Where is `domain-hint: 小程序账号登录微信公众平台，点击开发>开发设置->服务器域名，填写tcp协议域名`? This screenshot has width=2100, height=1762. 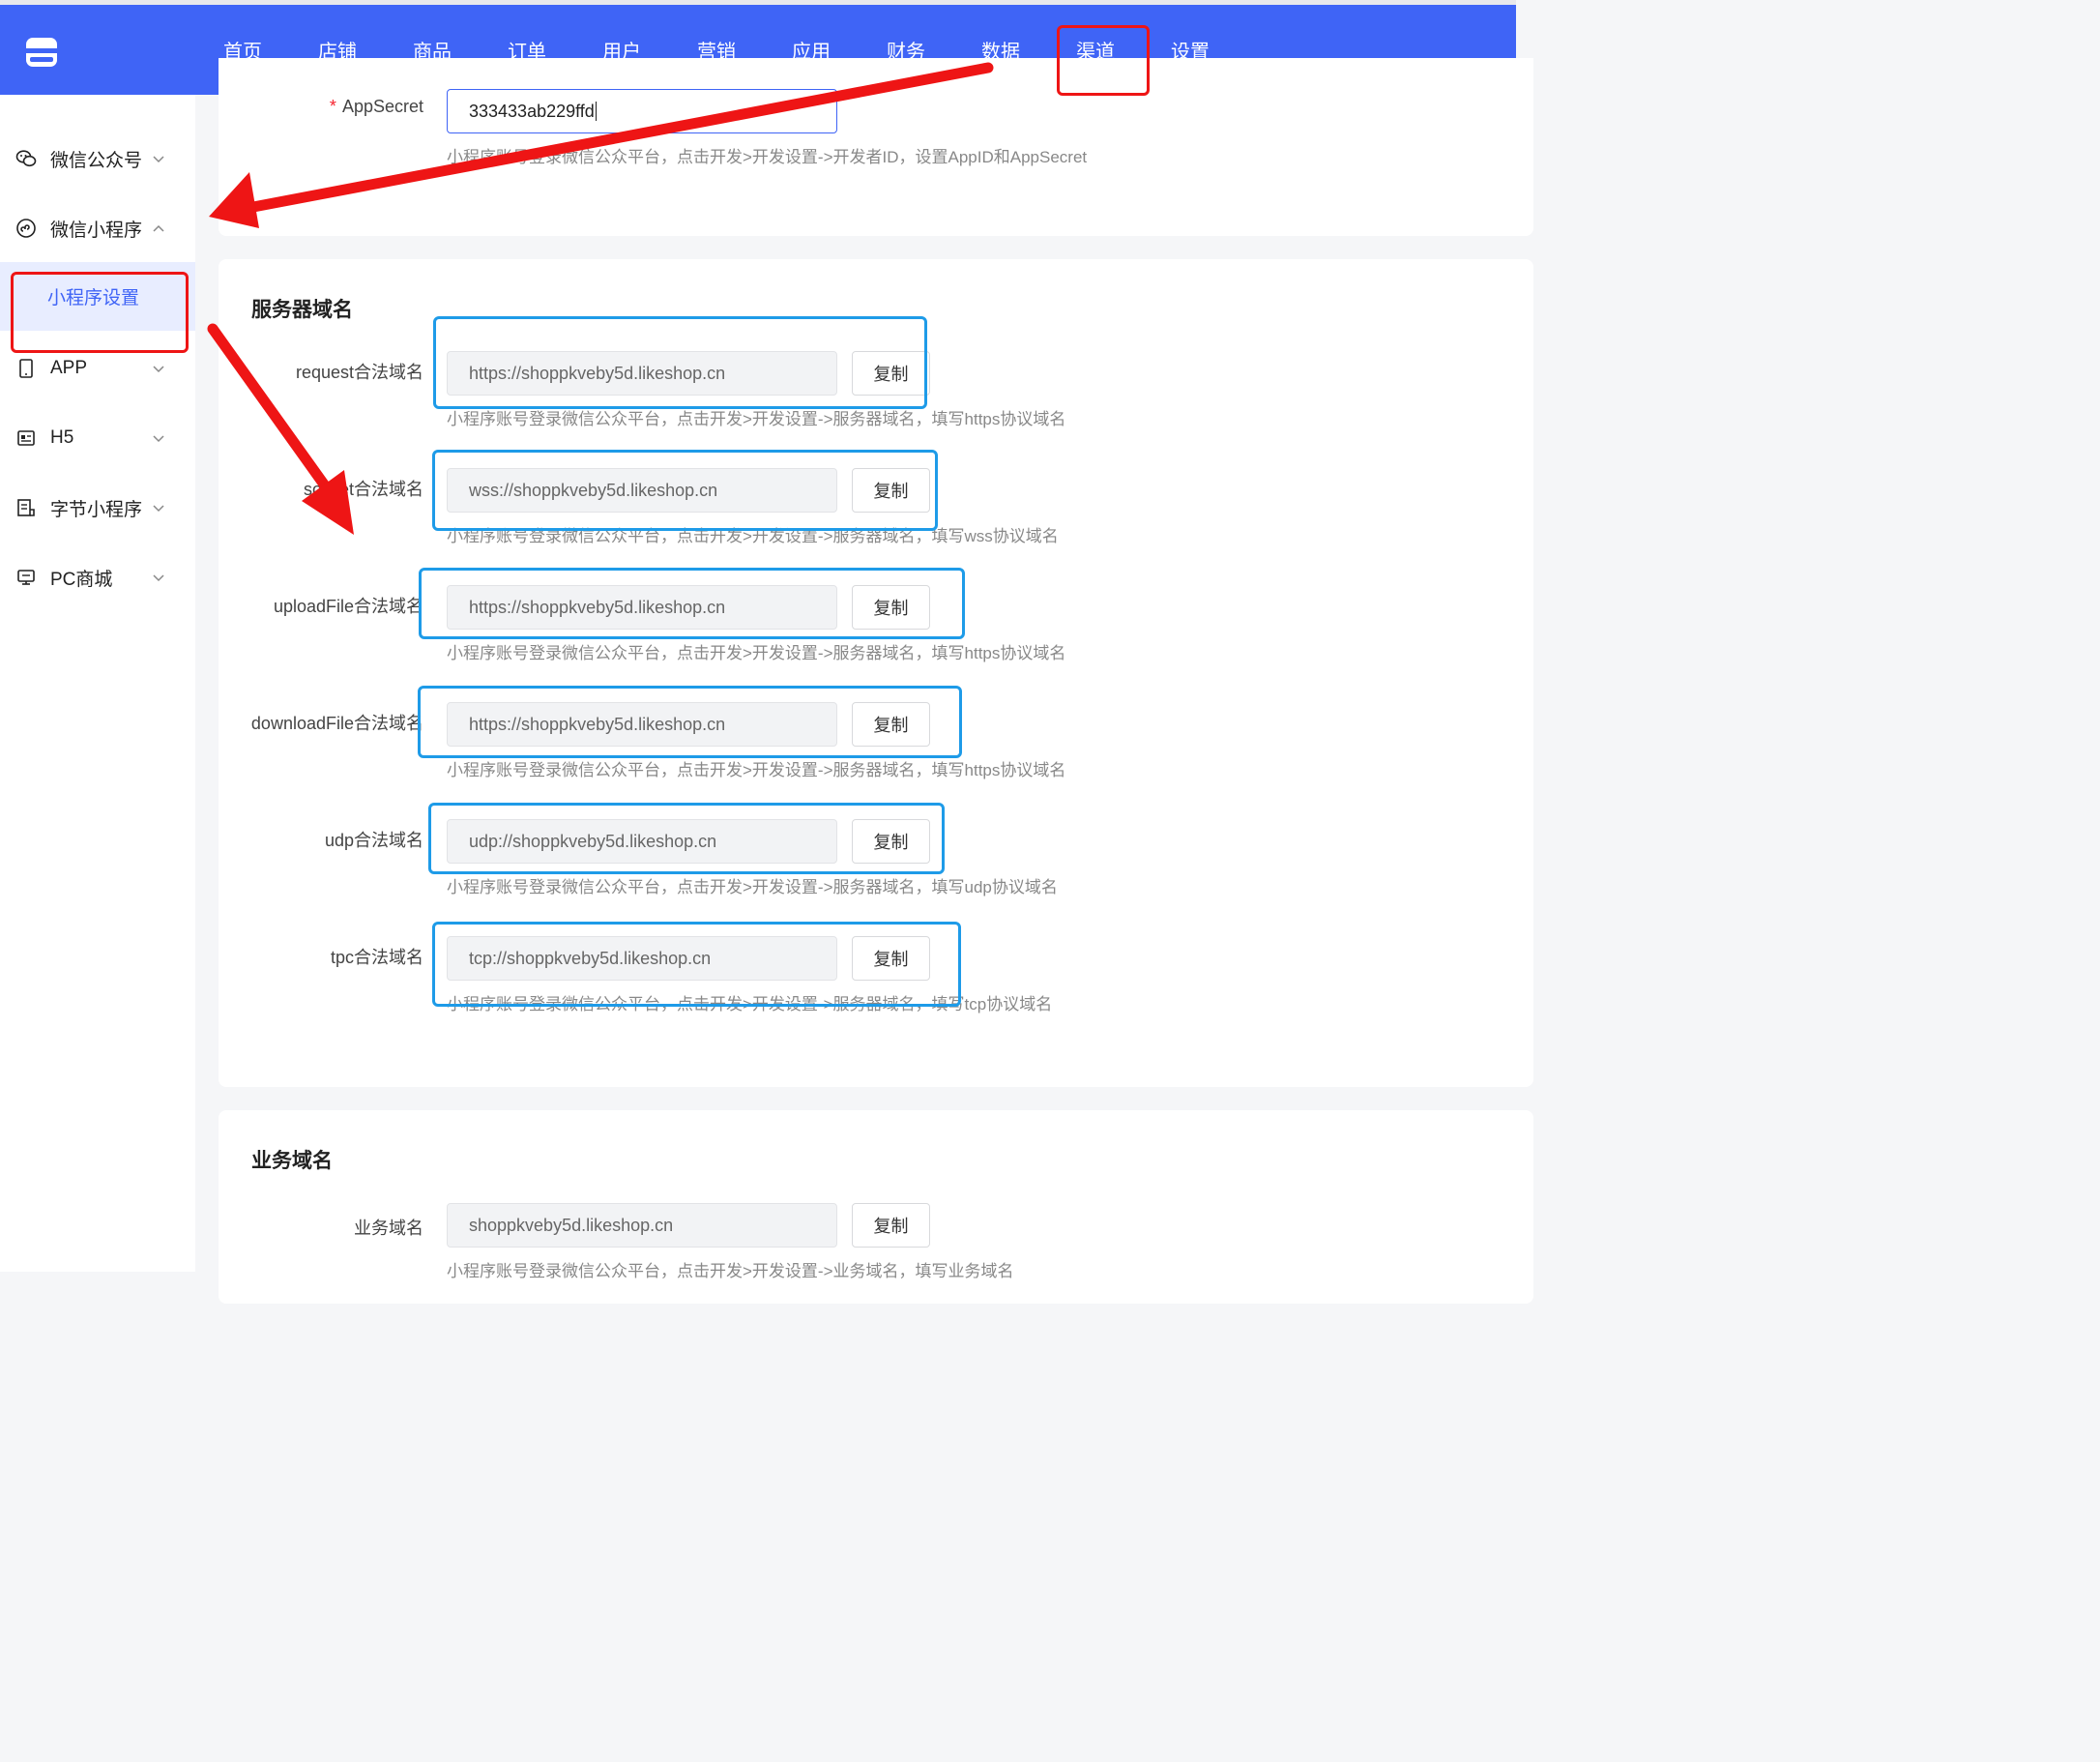 domain-hint: 小程序账号登录微信公众平台，点击开发>开发设置->服务器域名，填写tcp协议域名 is located at coordinates (750, 1004).